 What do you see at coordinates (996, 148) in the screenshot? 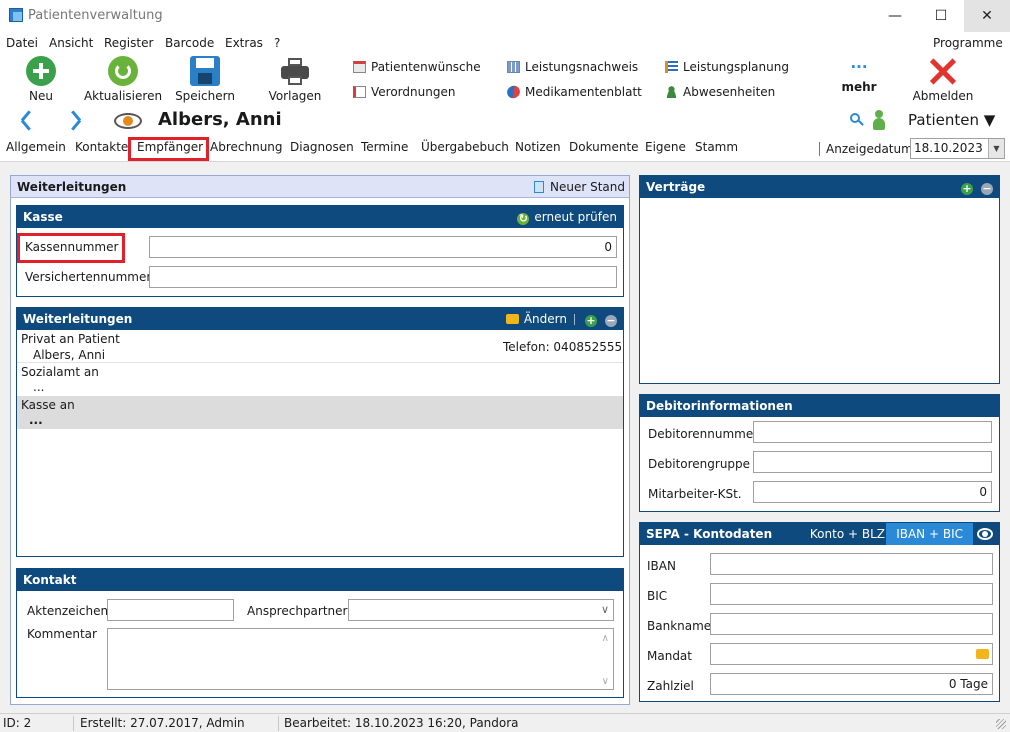
I see `chevron-down-icon: ▼` at bounding box center [996, 148].